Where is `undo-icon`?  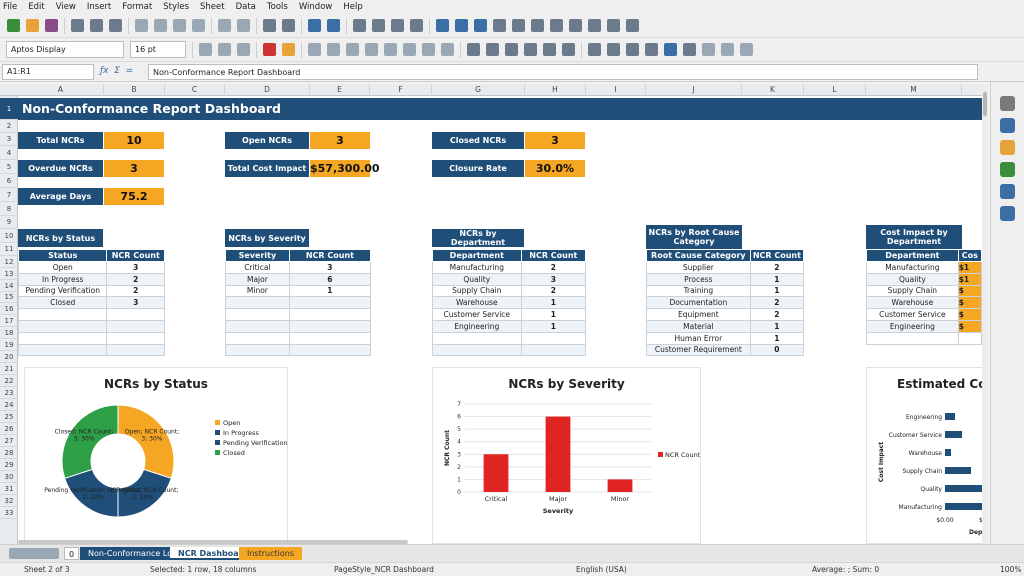
undo-icon is located at coordinates (224, 25).